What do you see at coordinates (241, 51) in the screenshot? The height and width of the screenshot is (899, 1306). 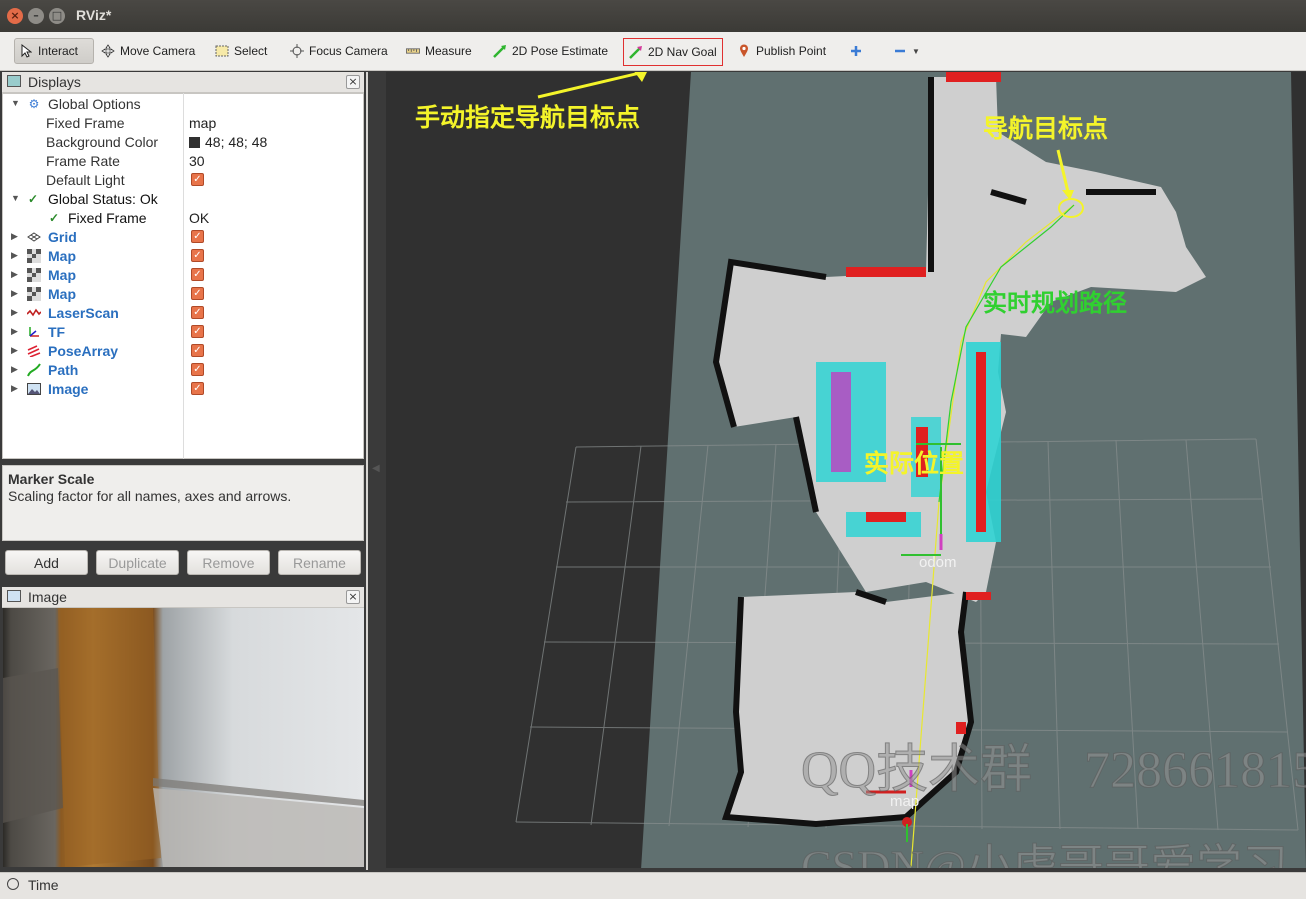 I see `select-tool-button: Select` at bounding box center [241, 51].